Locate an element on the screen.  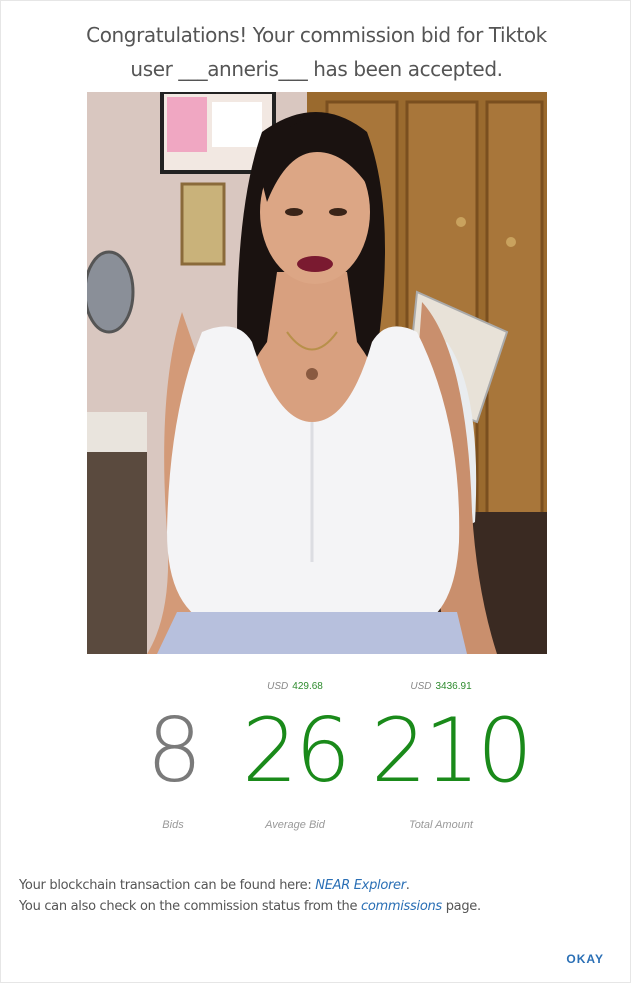
commission-status-suffix: page. is located at coordinates (461, 906).